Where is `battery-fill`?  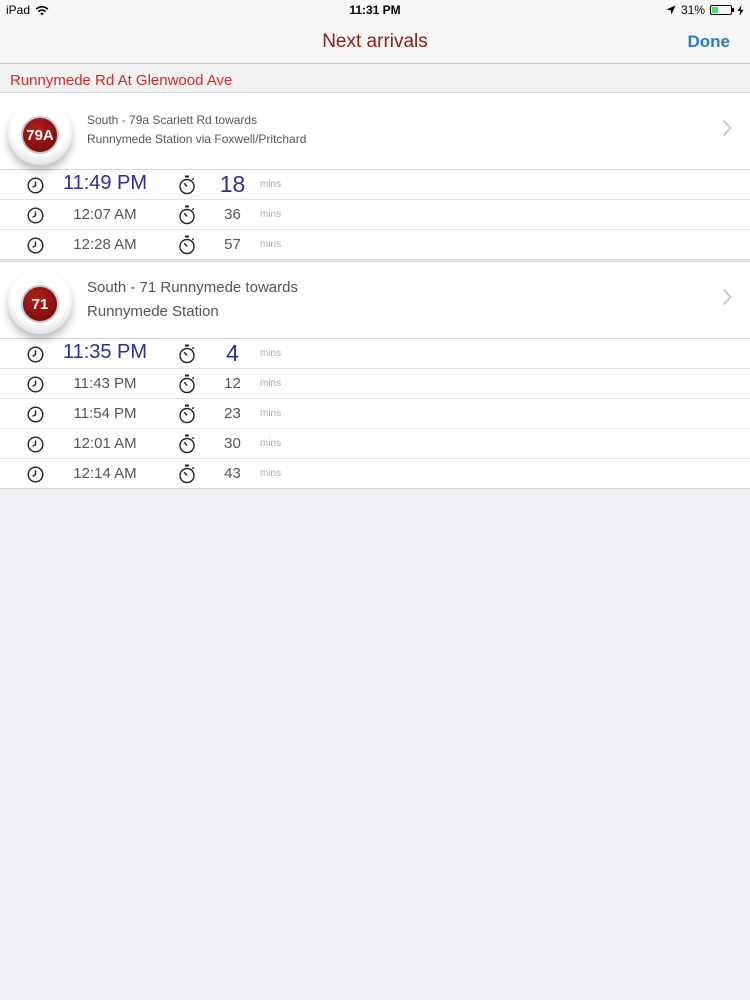
battery-fill is located at coordinates (715, 10).